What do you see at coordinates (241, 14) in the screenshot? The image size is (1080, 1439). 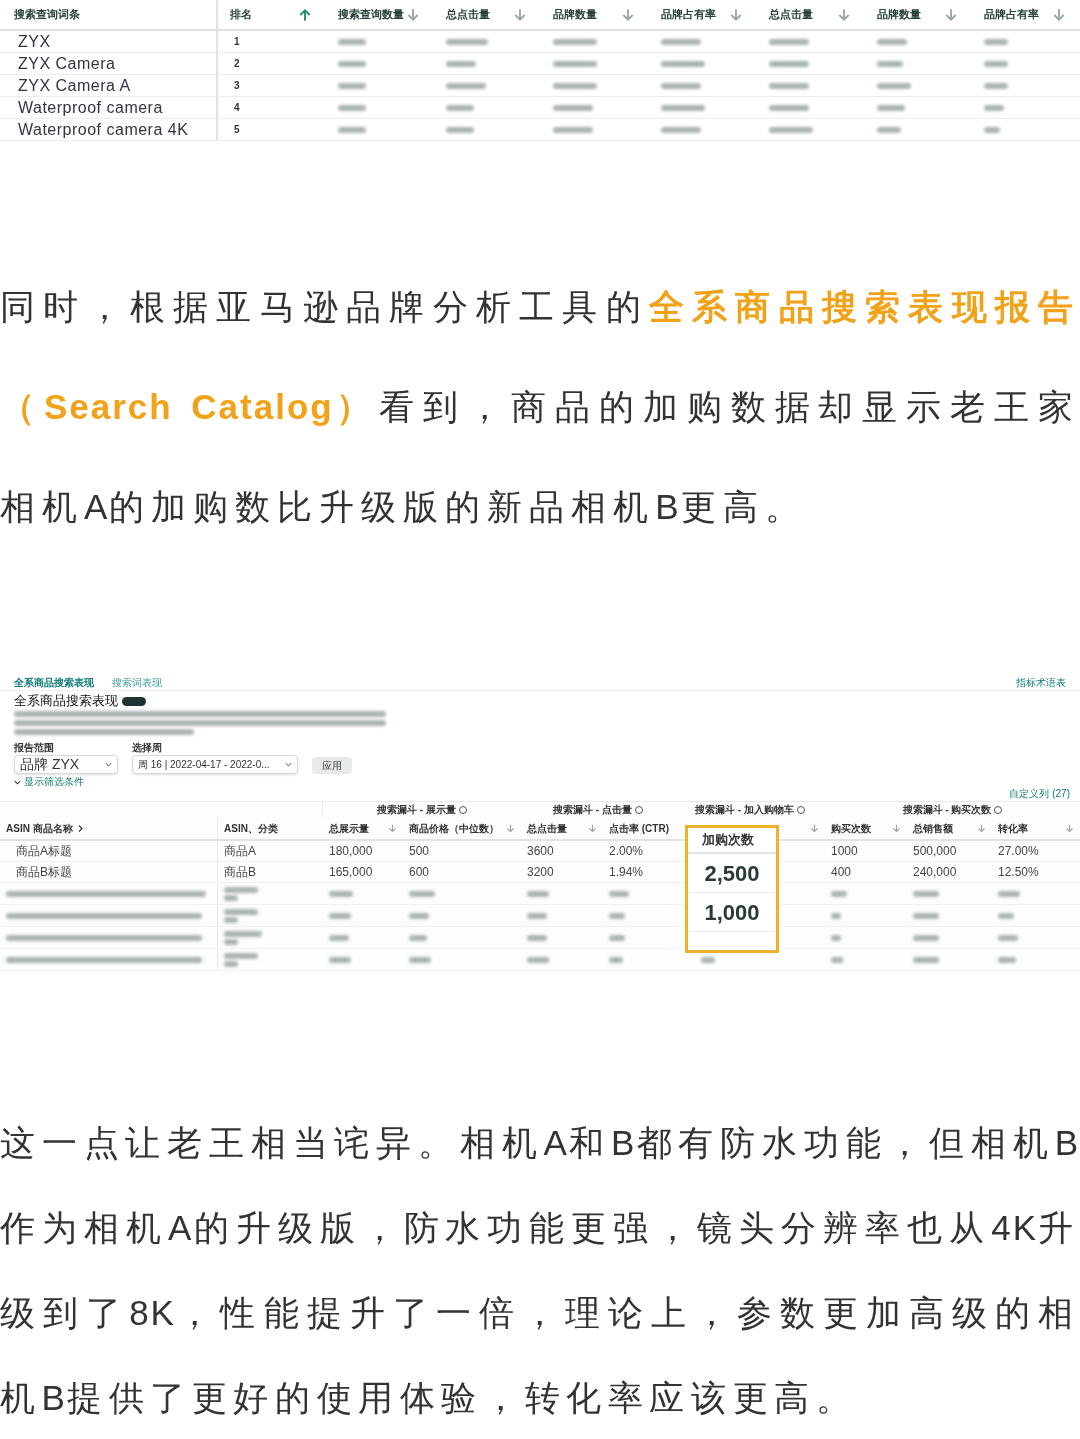 I see `column-header: 排名` at bounding box center [241, 14].